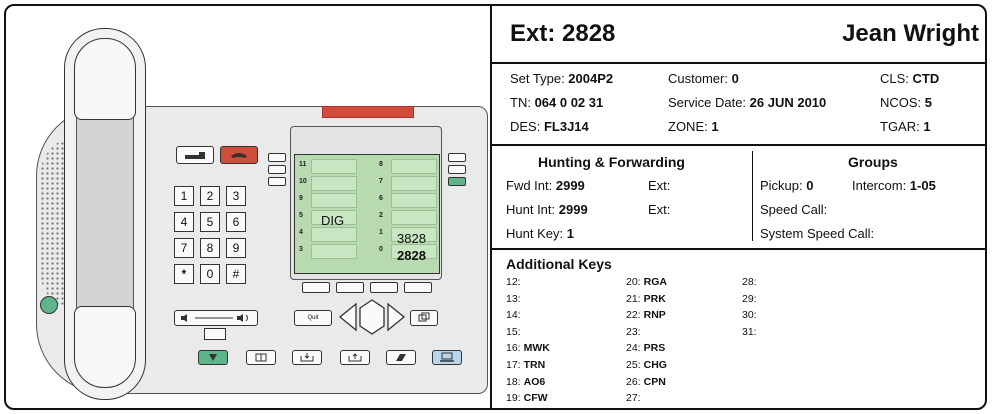 The width and height of the screenshot is (993, 414). What do you see at coordinates (633, 365) in the screenshot?
I see `key-number: 25:` at bounding box center [633, 365].